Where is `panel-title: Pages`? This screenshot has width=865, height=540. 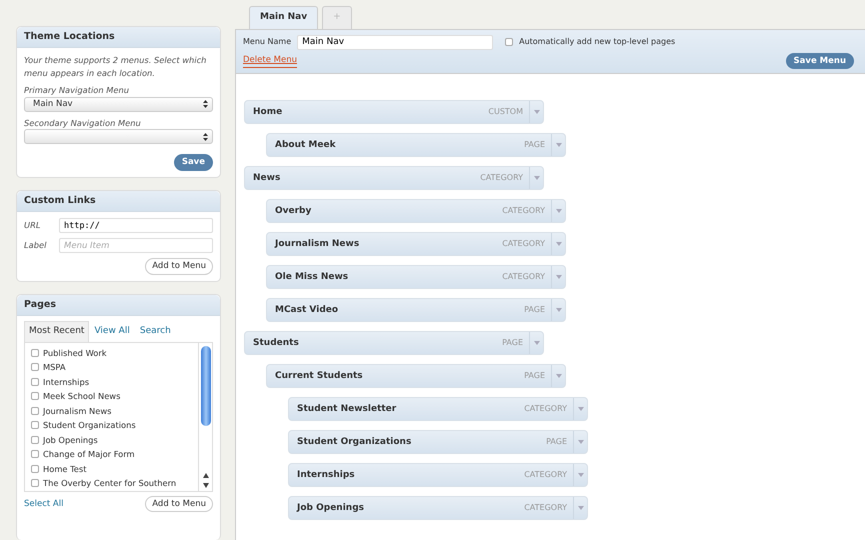
panel-title: Pages is located at coordinates (118, 305).